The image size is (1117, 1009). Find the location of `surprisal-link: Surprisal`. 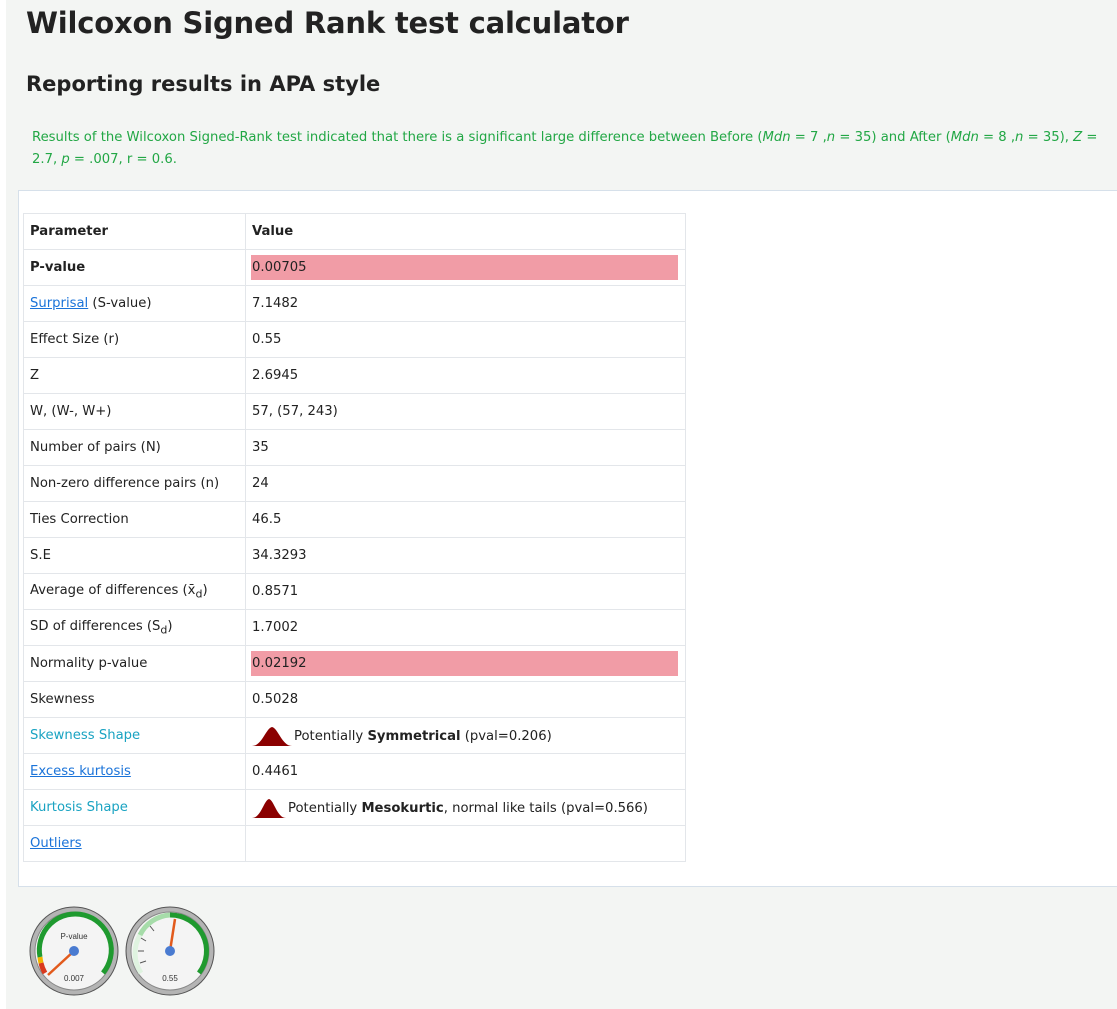

surprisal-link: Surprisal is located at coordinates (59, 303).